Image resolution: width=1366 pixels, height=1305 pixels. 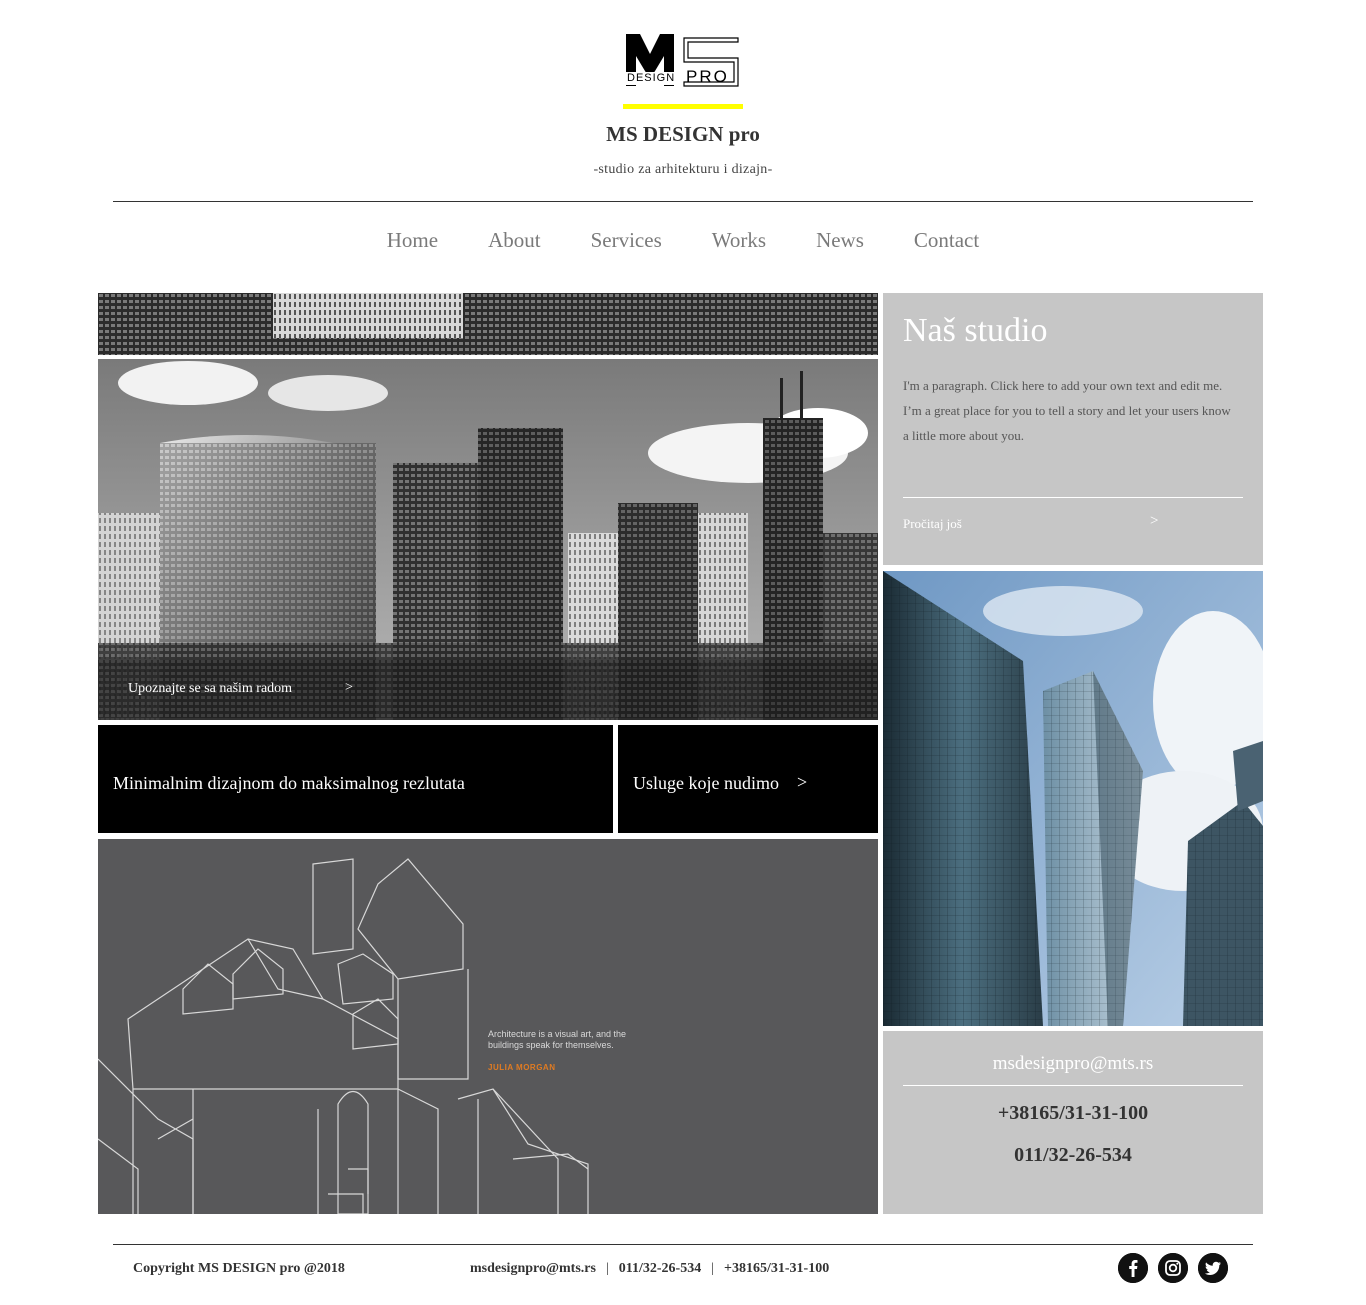 I want to click on studio-divider, so click(x=1073, y=497).